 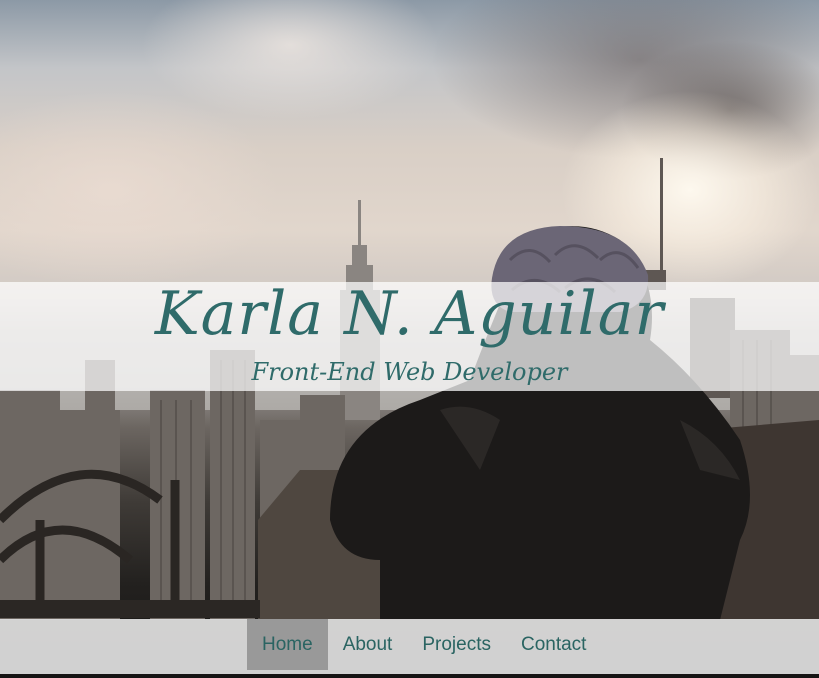 I want to click on site-title: Karla N. Aguilar, so click(x=409, y=314).